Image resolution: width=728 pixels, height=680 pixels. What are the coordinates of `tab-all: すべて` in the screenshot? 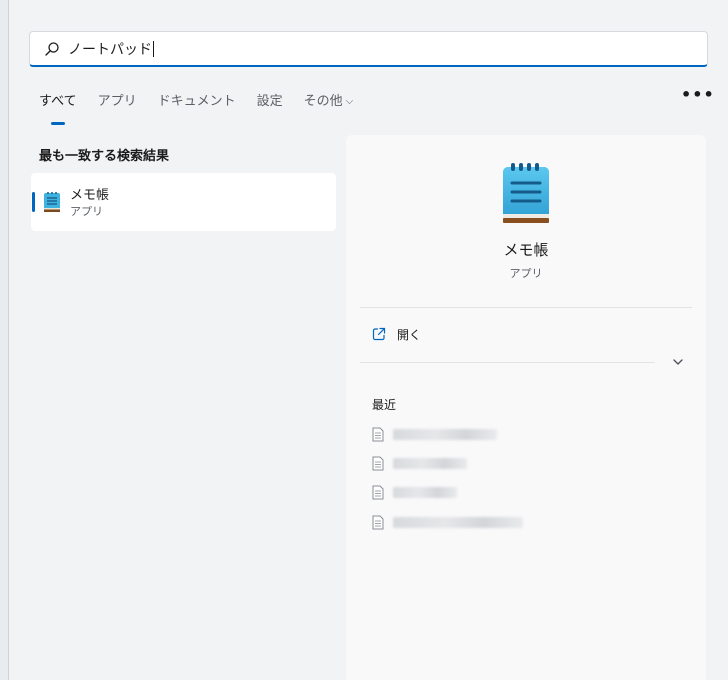 It's located at (58, 103).